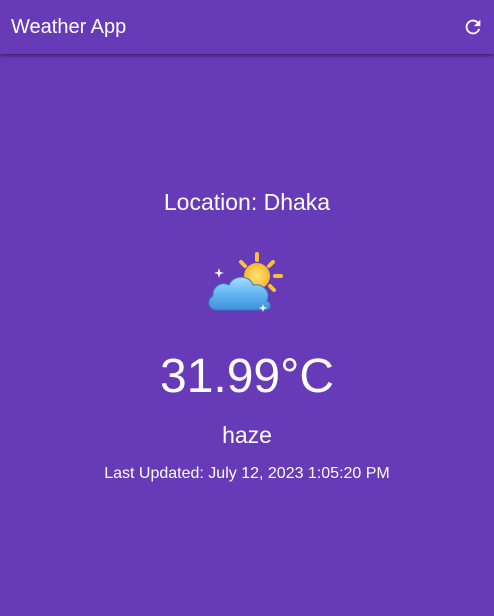 This screenshot has width=494, height=616. I want to click on refresh-icon, so click(473, 27).